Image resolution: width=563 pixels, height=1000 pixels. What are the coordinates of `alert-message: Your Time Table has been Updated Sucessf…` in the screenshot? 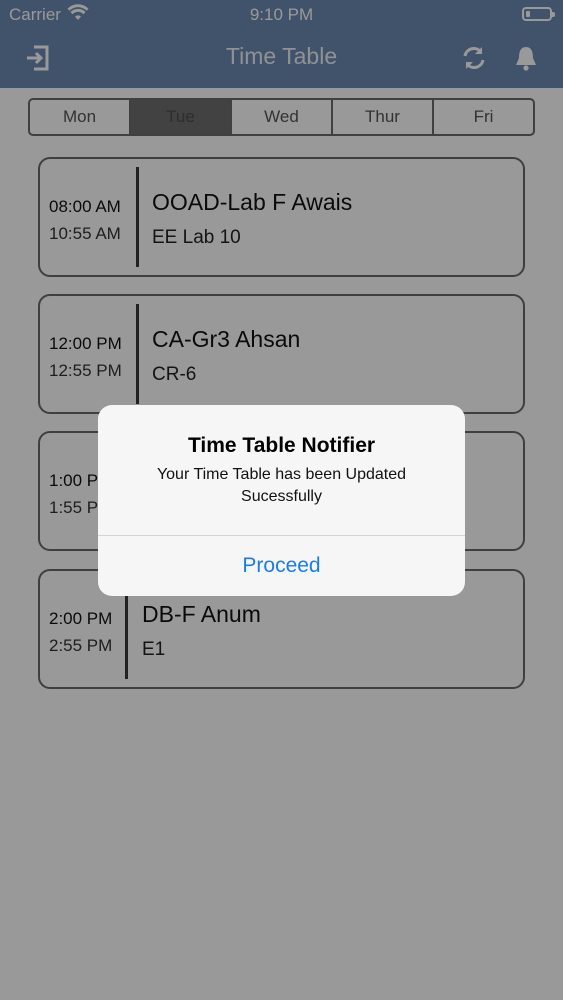 It's located at (281, 485).